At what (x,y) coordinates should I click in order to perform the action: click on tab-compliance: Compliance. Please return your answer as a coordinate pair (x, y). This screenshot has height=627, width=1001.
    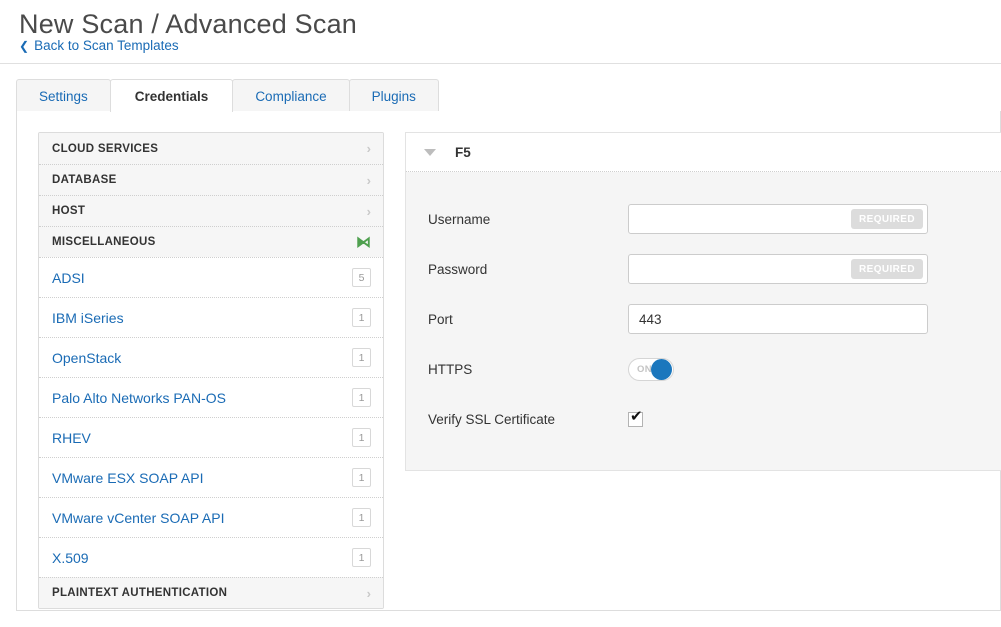
    Looking at the image, I should click on (291, 95).